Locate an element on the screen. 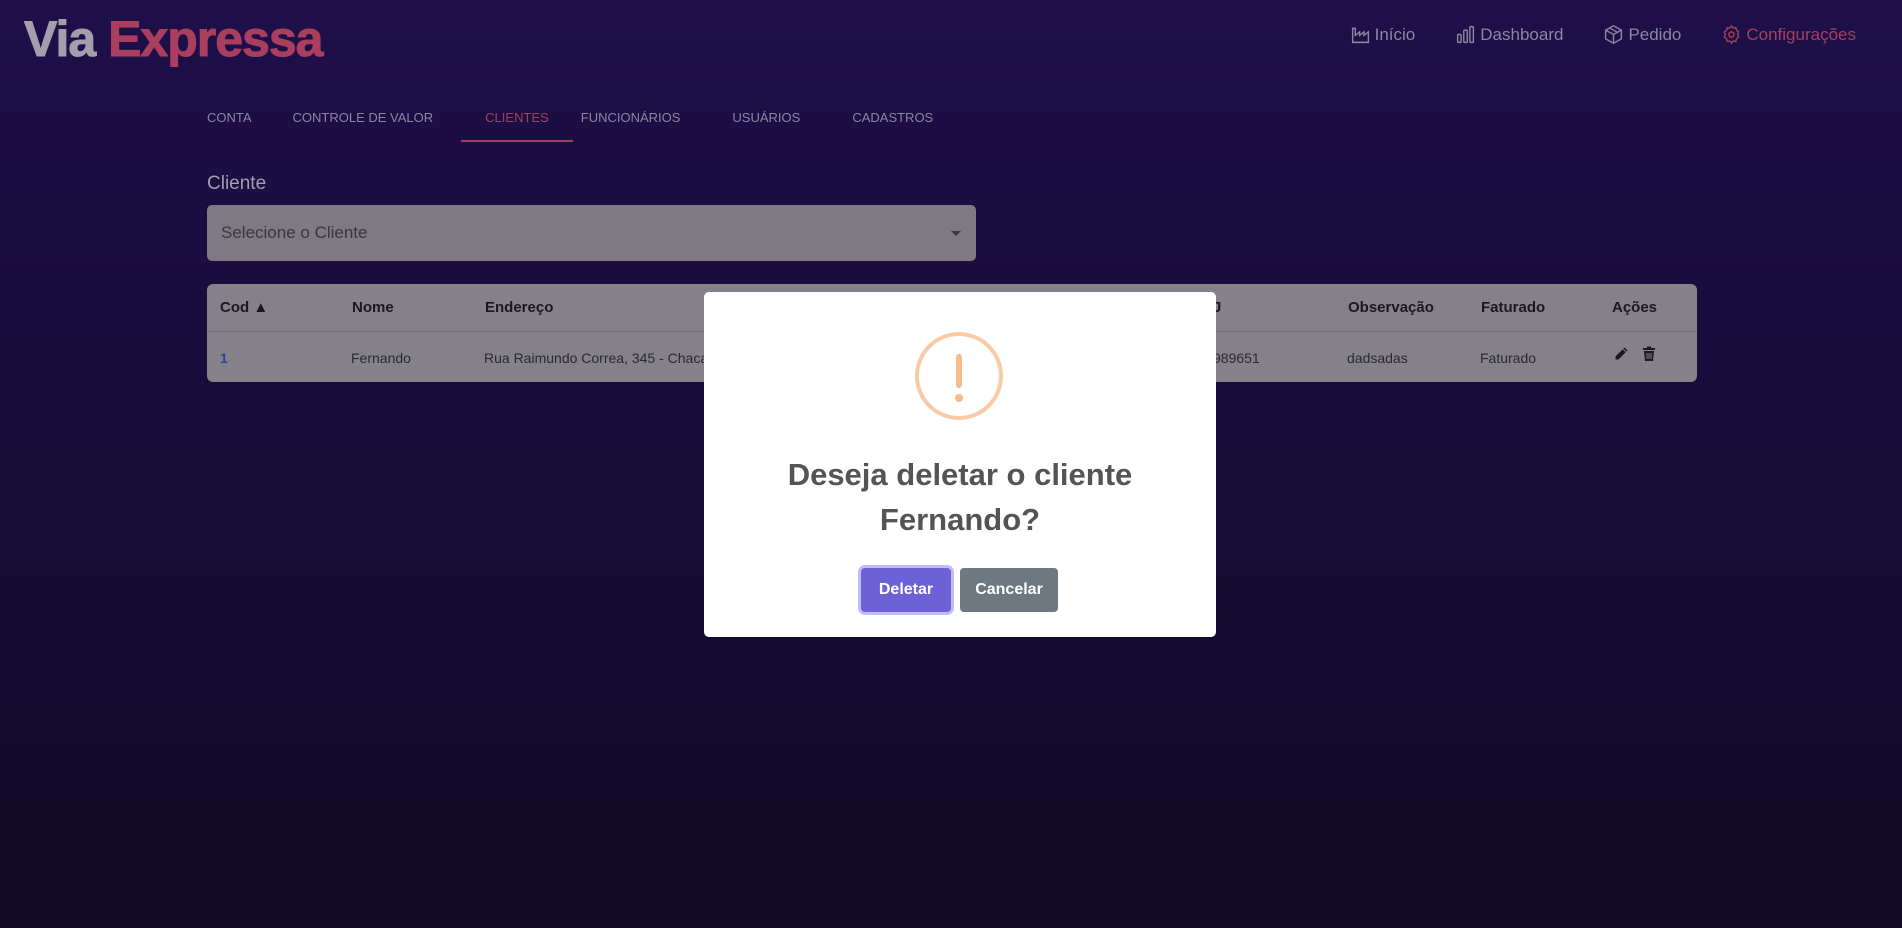 This screenshot has width=1902, height=928. delete-confirm-button: Deletar is located at coordinates (906, 590).